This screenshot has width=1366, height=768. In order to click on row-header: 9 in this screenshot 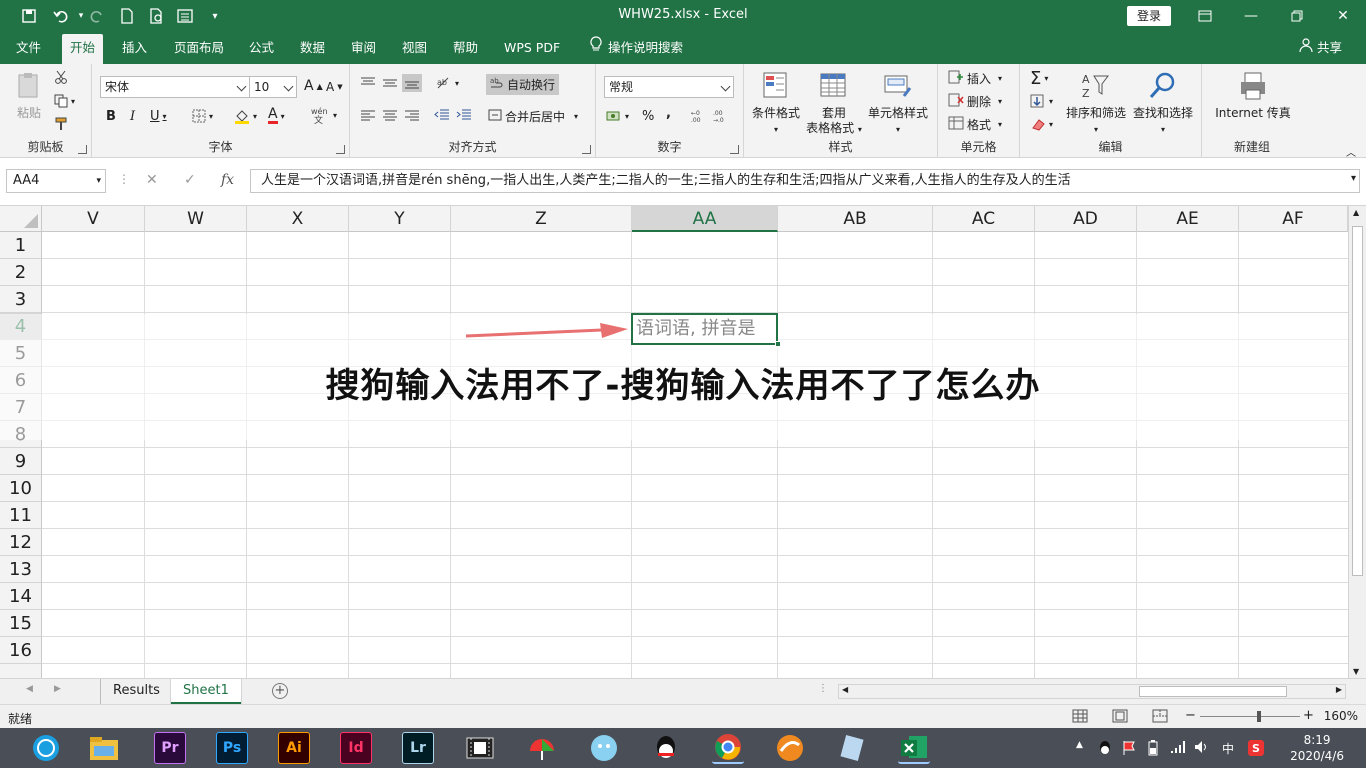, I will do `click(21, 461)`.